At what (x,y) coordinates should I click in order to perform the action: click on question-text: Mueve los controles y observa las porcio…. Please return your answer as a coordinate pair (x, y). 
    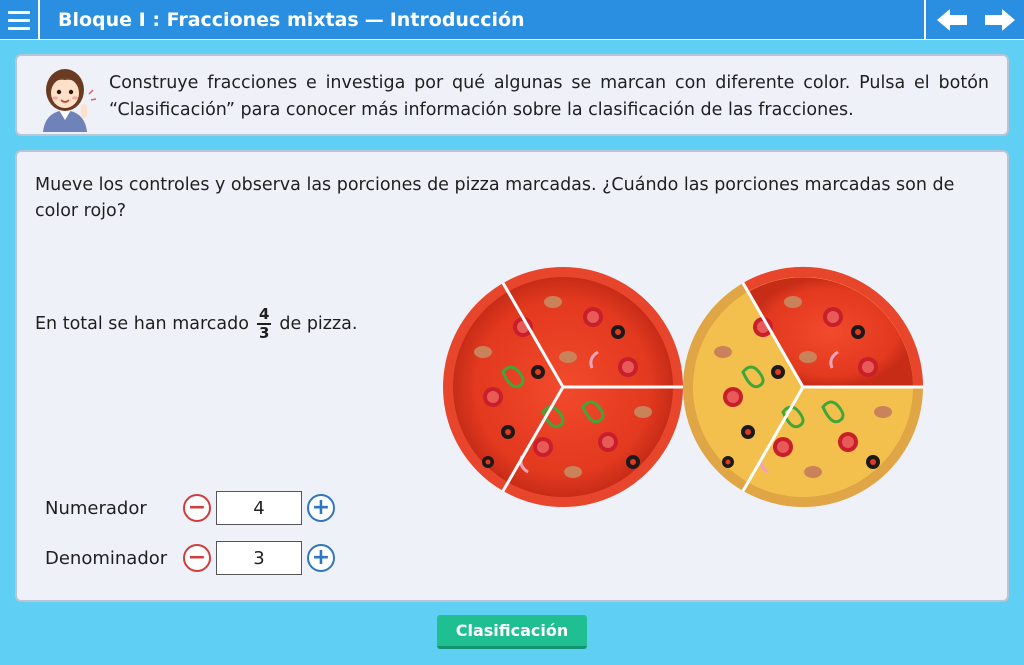
    Looking at the image, I should click on (495, 198).